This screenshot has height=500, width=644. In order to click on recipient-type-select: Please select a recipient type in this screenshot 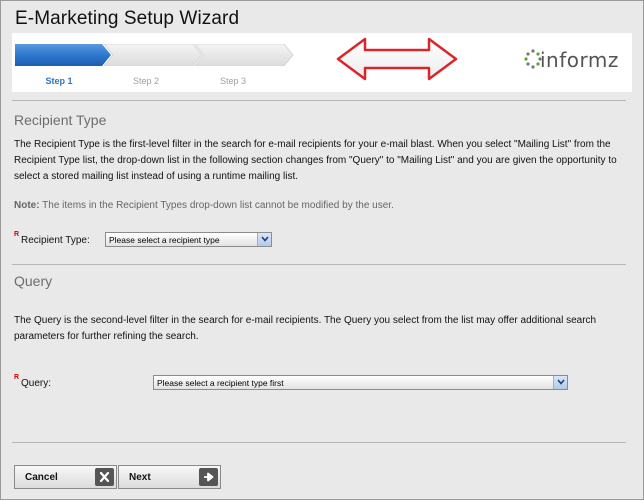, I will do `click(188, 239)`.